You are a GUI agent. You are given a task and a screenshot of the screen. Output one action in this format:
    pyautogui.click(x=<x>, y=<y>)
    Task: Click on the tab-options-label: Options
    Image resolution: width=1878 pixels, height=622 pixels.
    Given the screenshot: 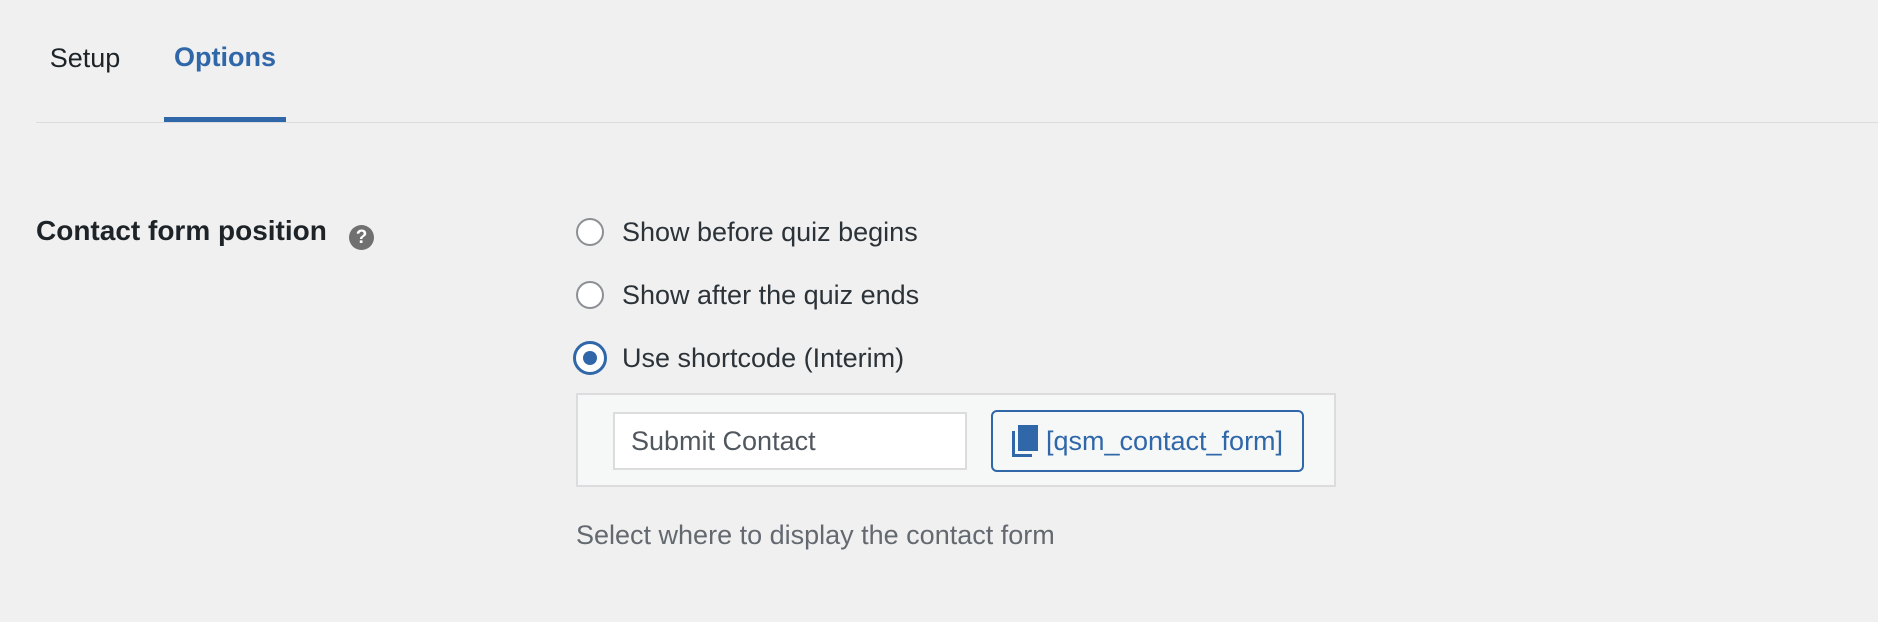 What is the action you would take?
    pyautogui.click(x=225, y=56)
    